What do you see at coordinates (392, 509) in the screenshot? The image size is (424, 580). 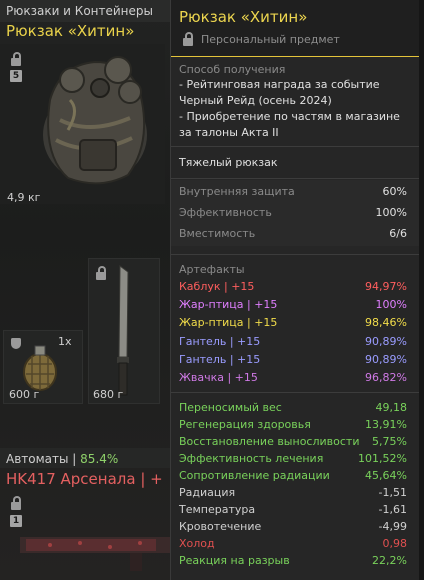 I see `effect-value: -1,61` at bounding box center [392, 509].